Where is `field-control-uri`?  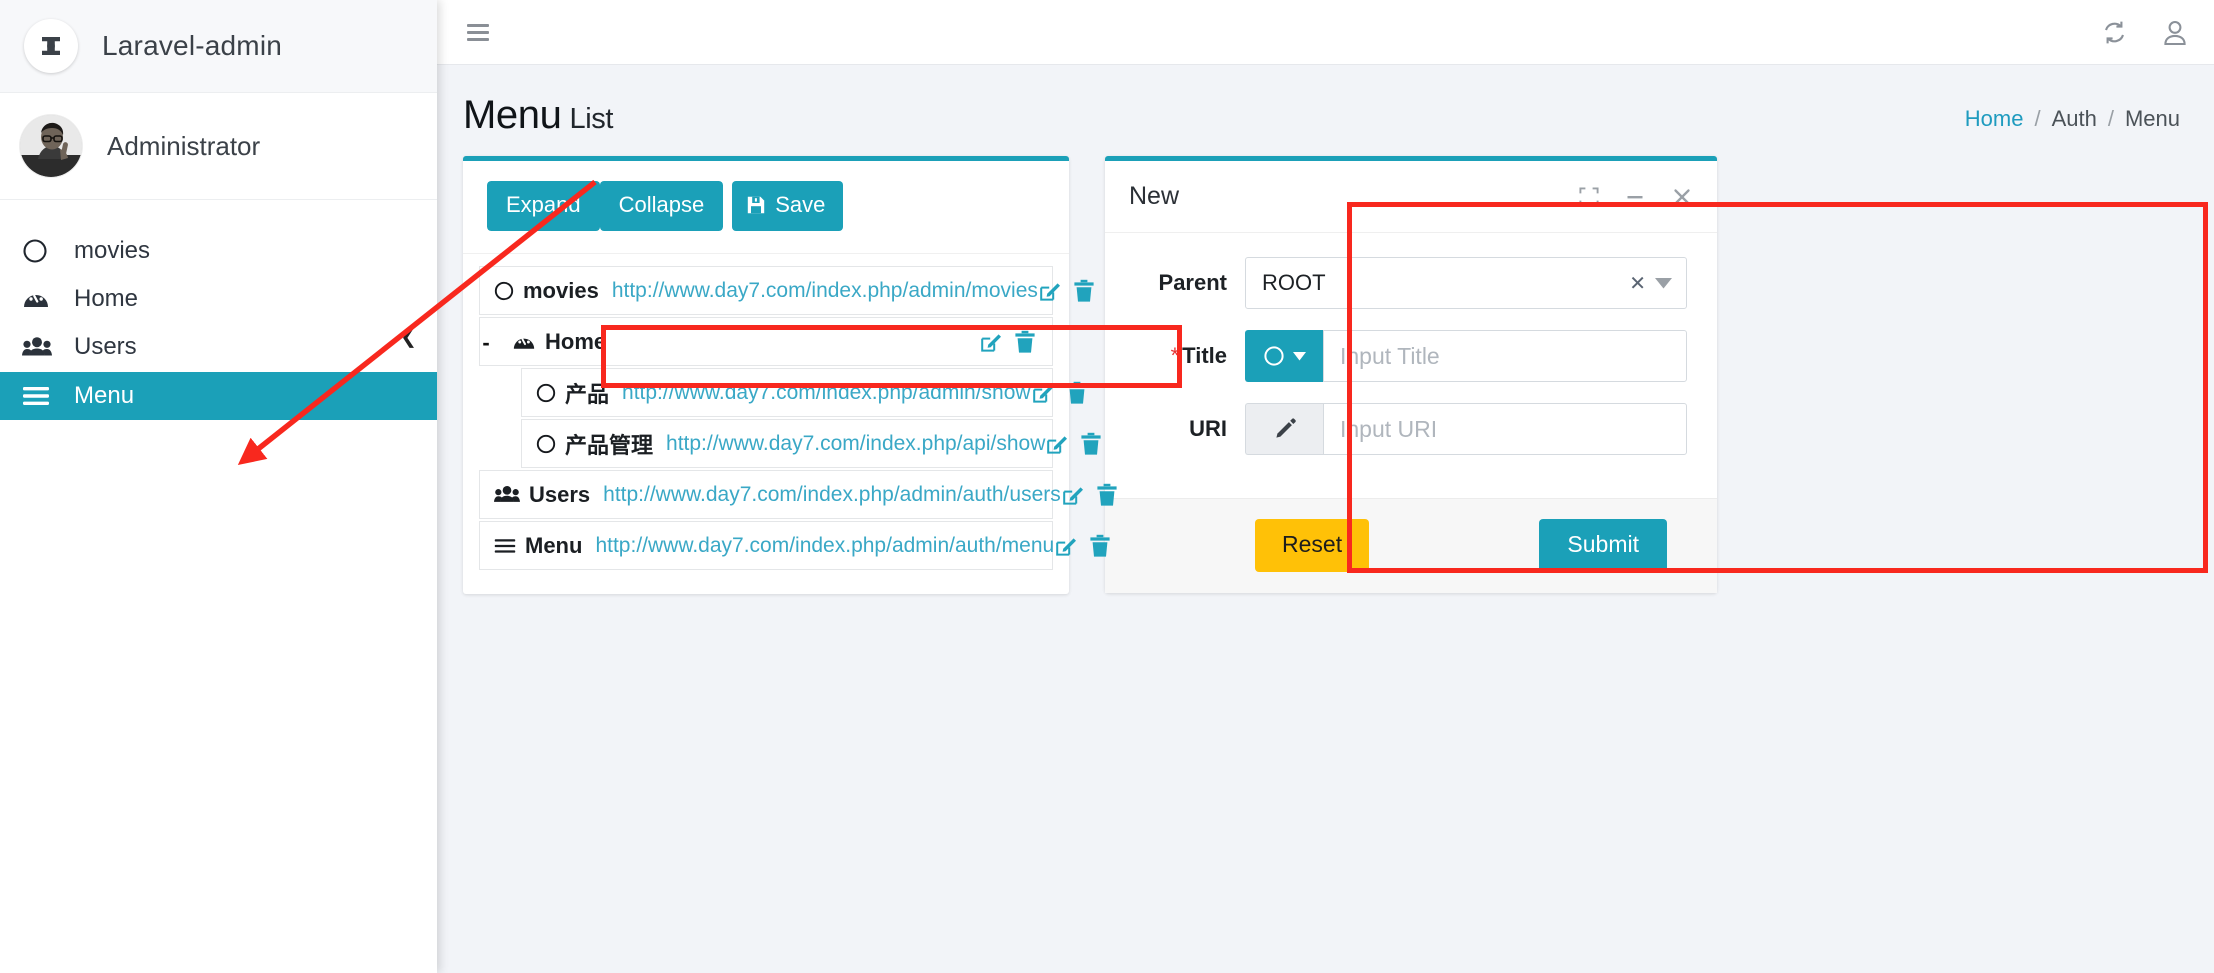 field-control-uri is located at coordinates (1466, 429).